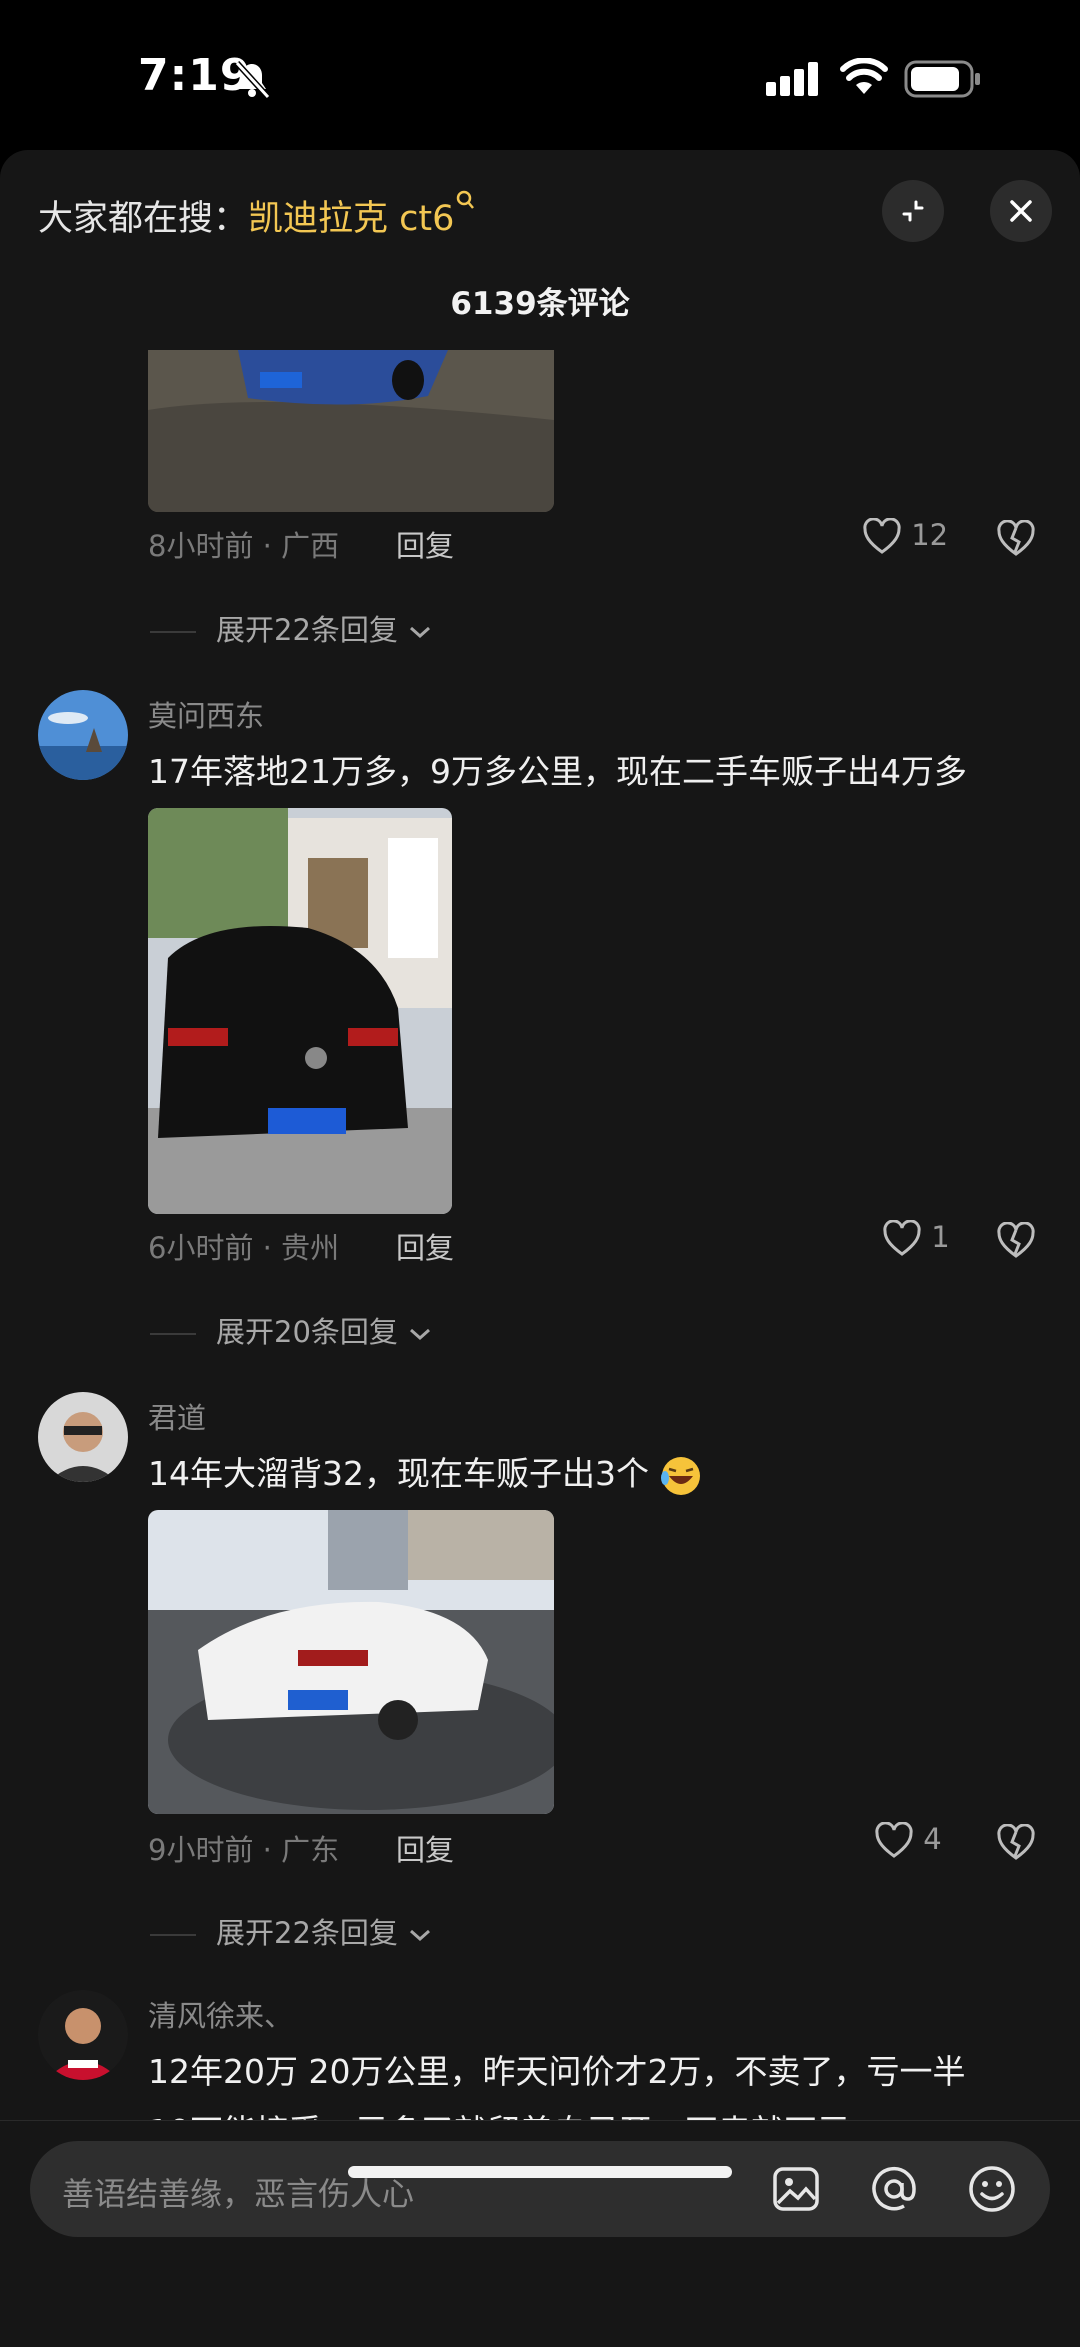 The height and width of the screenshot is (2347, 1080). Describe the element at coordinates (244, 1248) in the screenshot. I see `comment-meta: 6小时前 · 贵州` at that location.